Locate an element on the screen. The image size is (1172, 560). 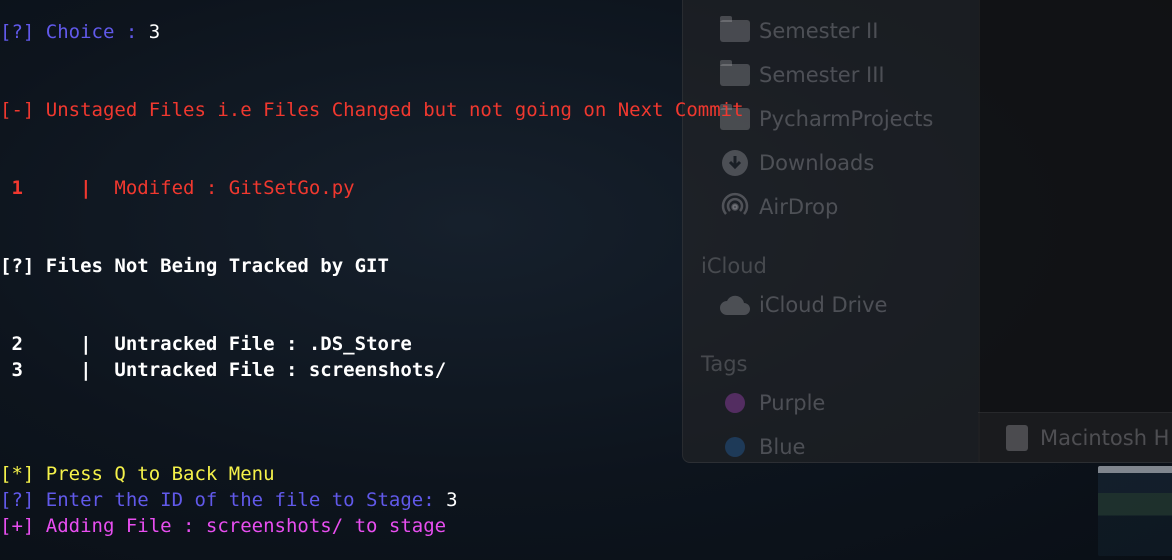
untracked-file-row: 2 | Untracked File : .DS_Store is located at coordinates (206, 344).